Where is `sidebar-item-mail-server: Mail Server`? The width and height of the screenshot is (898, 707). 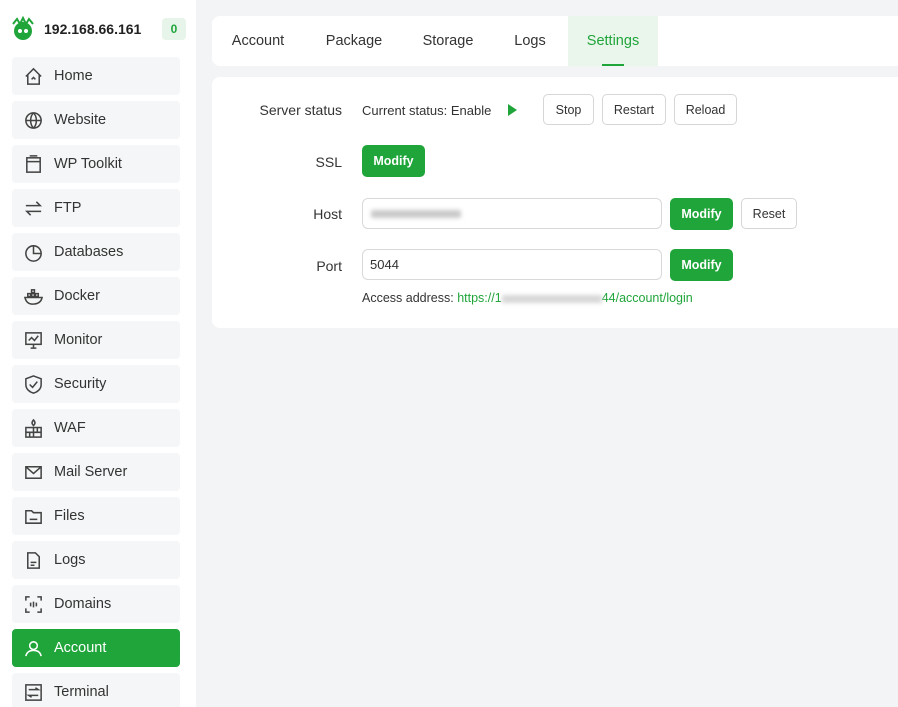 sidebar-item-mail-server: Mail Server is located at coordinates (96, 472).